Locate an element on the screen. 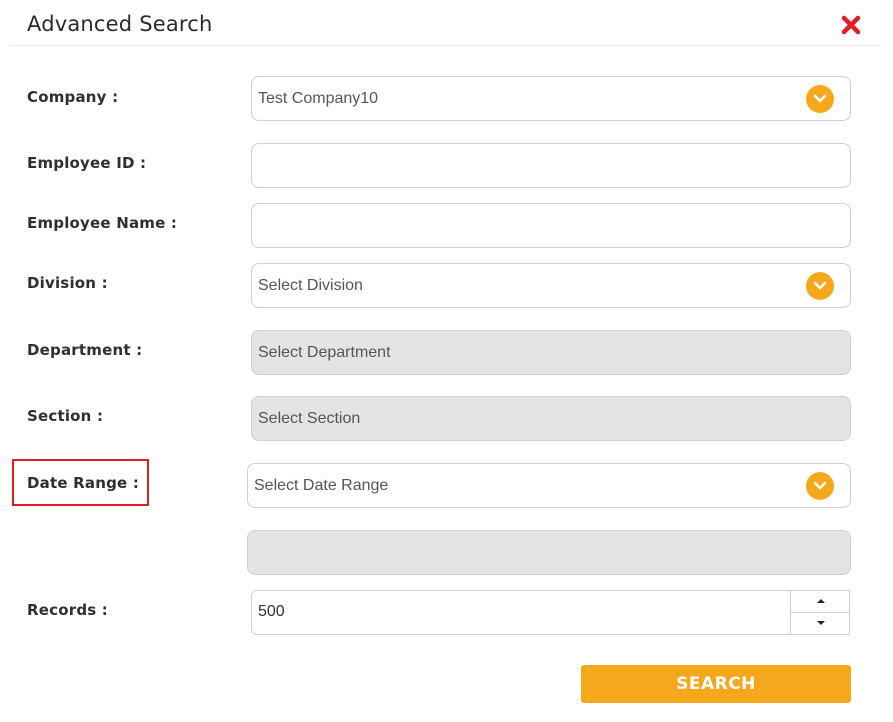 This screenshot has height=722, width=893. department-select-value: Select Department is located at coordinates (324, 352).